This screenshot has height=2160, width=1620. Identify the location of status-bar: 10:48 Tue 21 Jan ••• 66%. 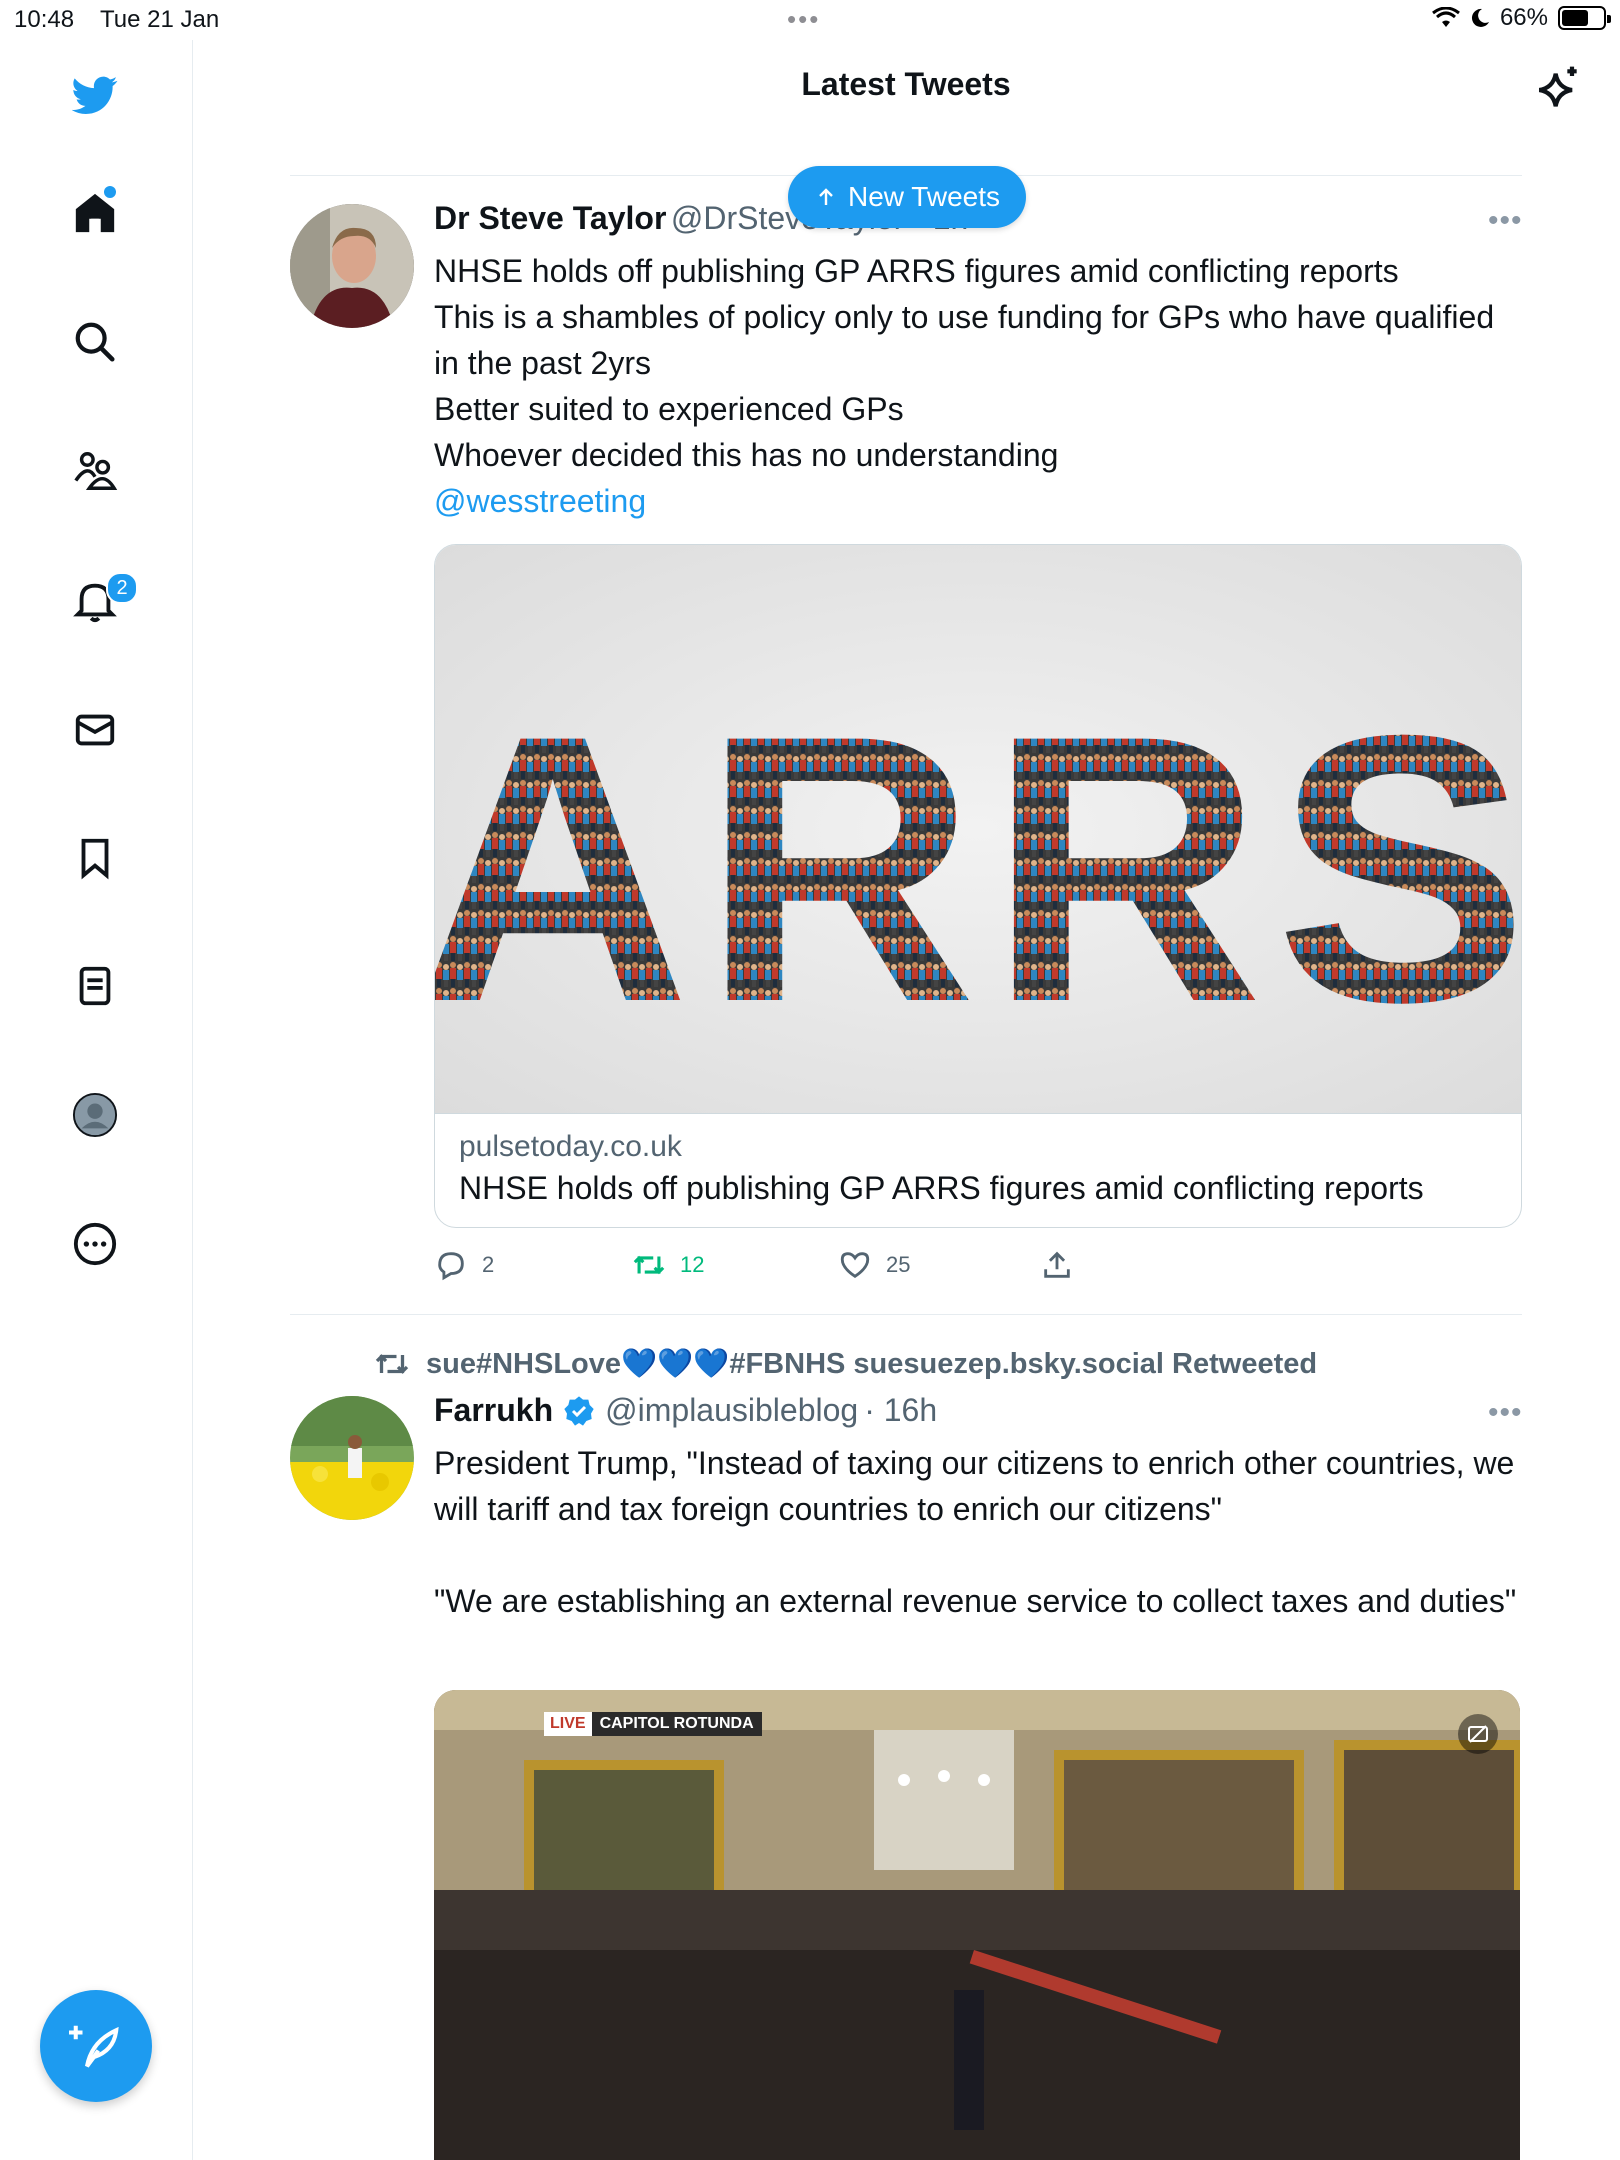
(810, 20).